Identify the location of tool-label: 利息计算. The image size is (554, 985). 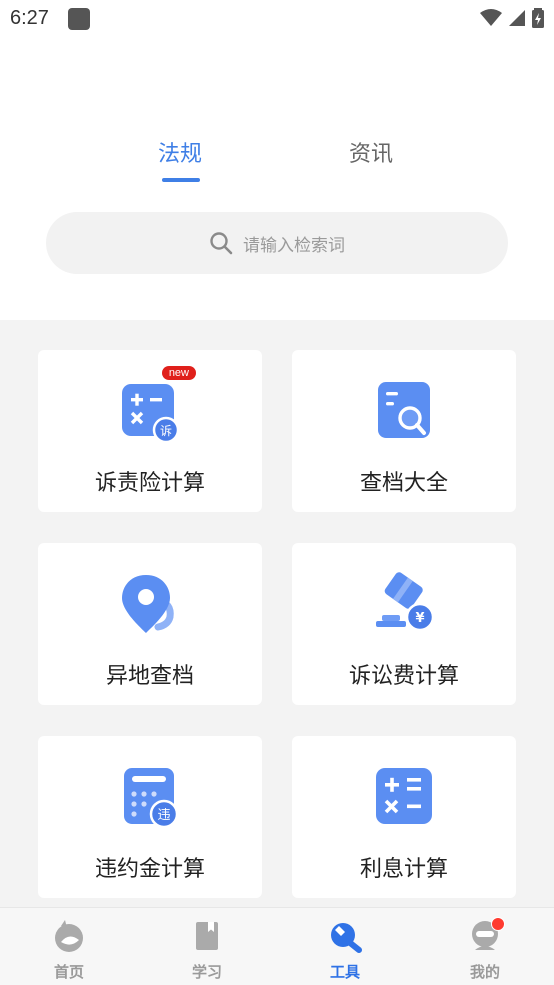
(403, 869).